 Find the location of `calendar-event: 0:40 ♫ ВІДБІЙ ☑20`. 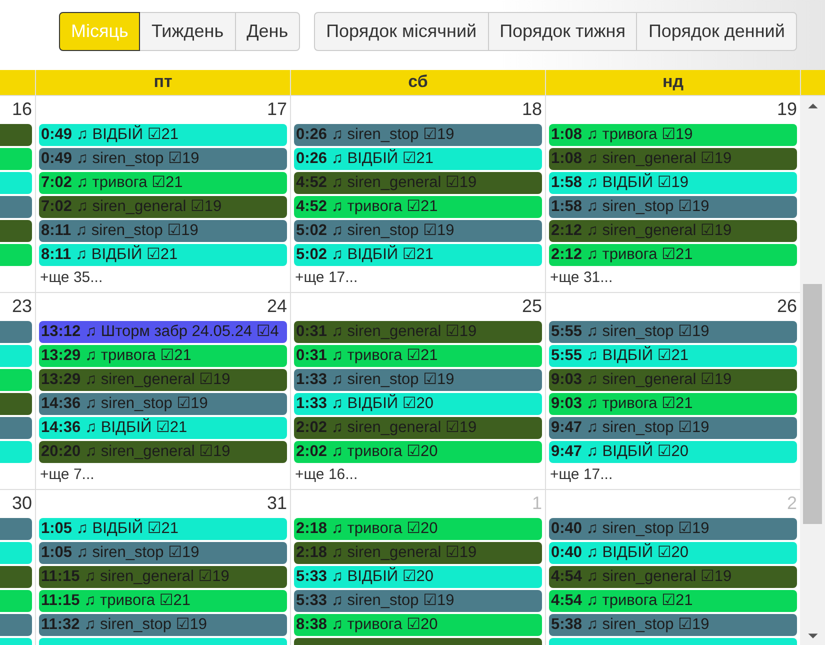

calendar-event: 0:40 ♫ ВІДБІЙ ☑20 is located at coordinates (673, 553).